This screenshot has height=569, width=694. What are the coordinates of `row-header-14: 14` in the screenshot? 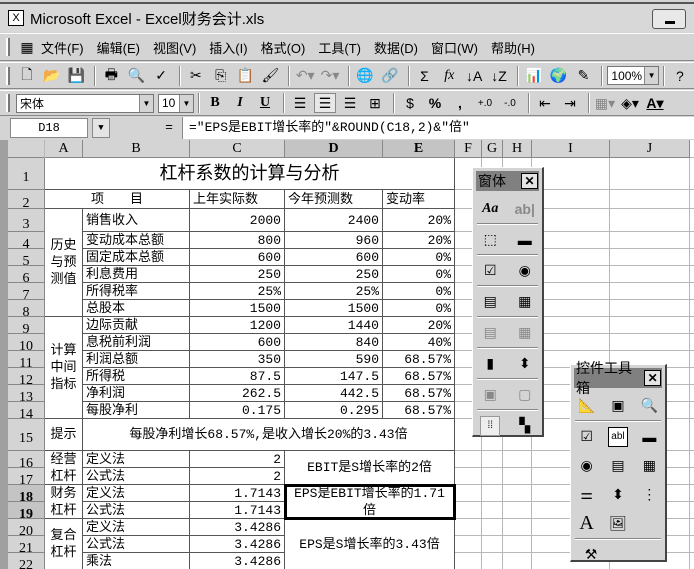 It's located at (26, 412).